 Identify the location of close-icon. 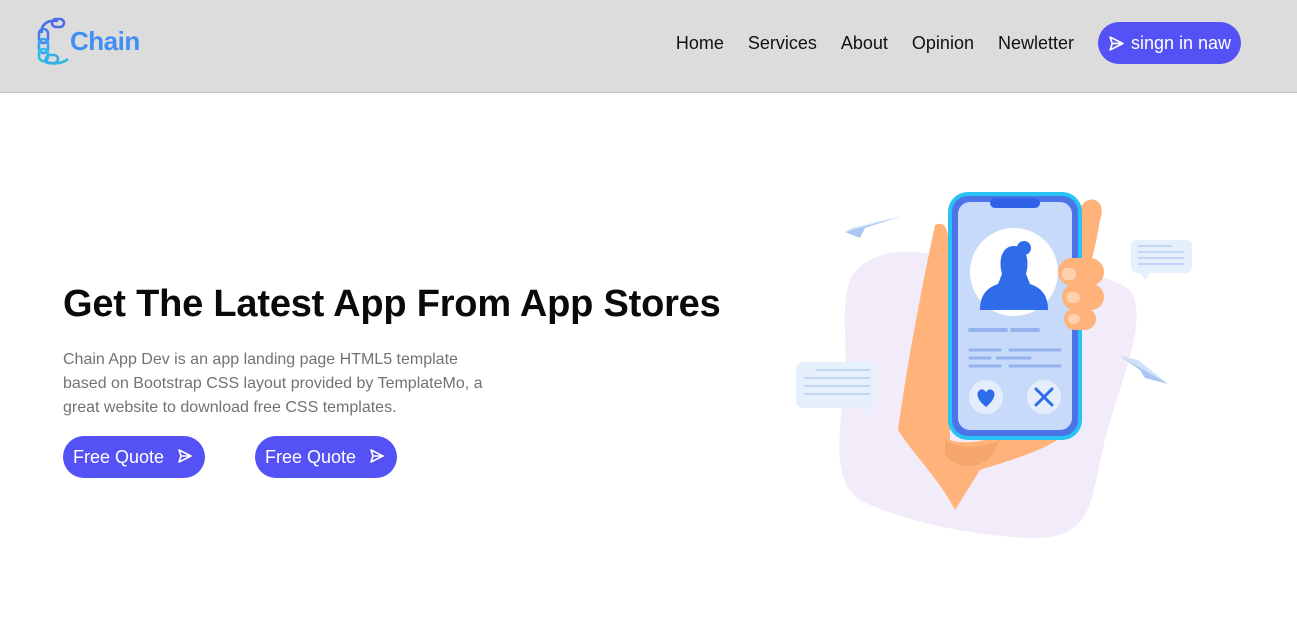
(1044, 397).